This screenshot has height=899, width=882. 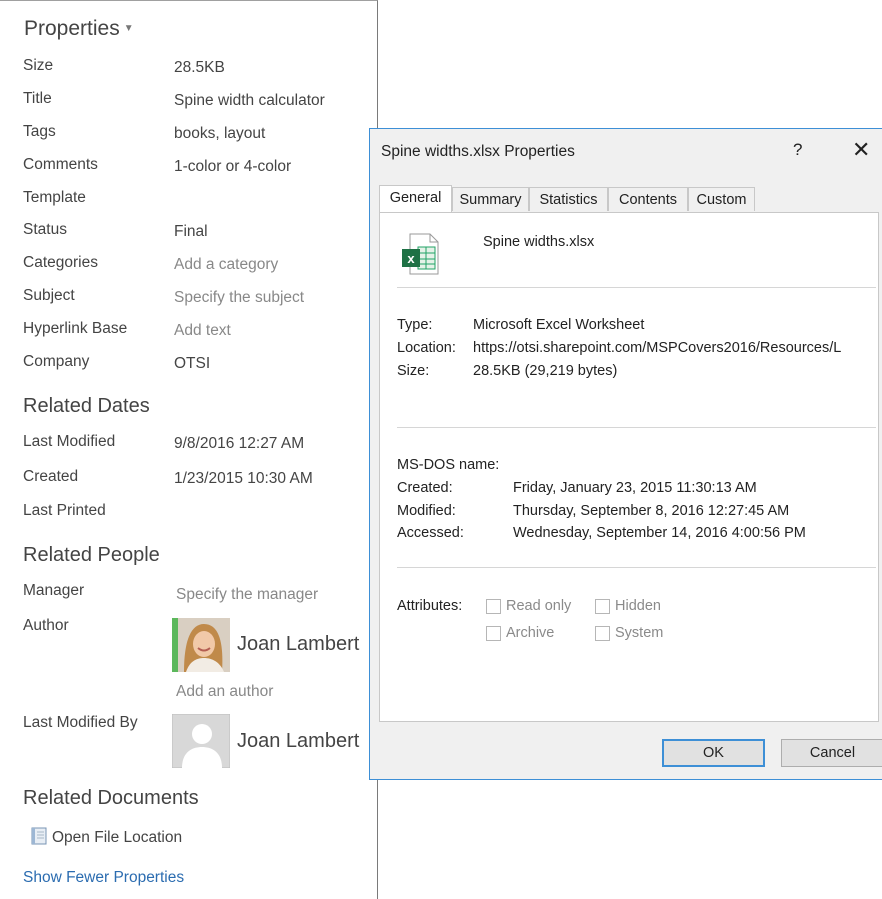 I want to click on msdos-name-label: MS-DOS name:, so click(x=448, y=465).